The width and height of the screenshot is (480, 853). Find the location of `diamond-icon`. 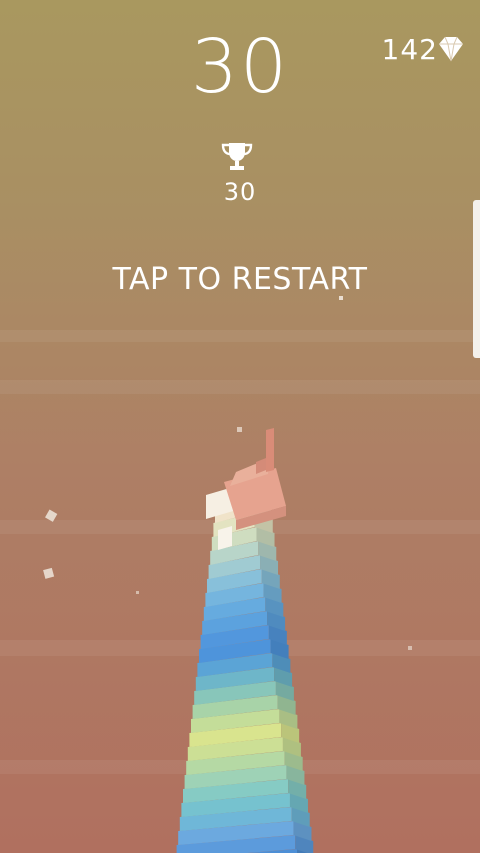

diamond-icon is located at coordinates (451, 49).